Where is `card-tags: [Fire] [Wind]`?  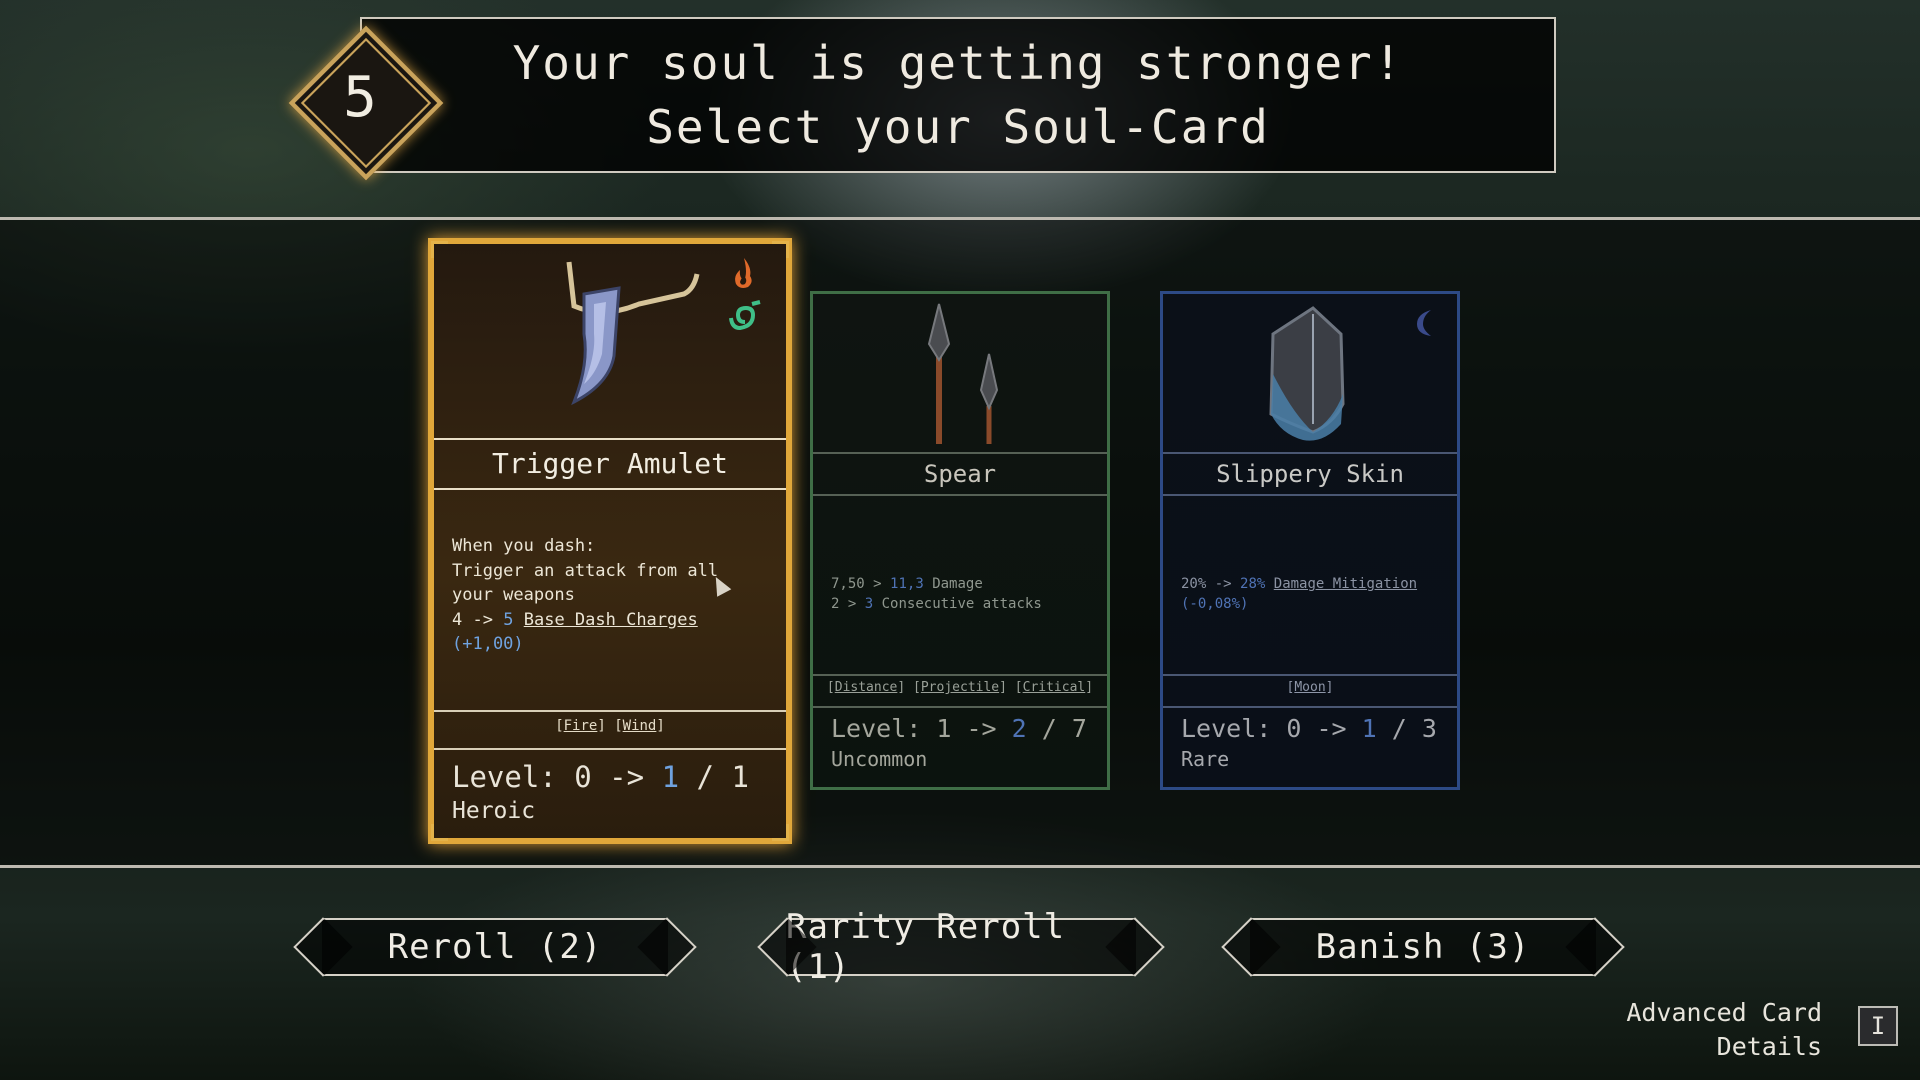 card-tags: [Fire] [Wind] is located at coordinates (610, 726).